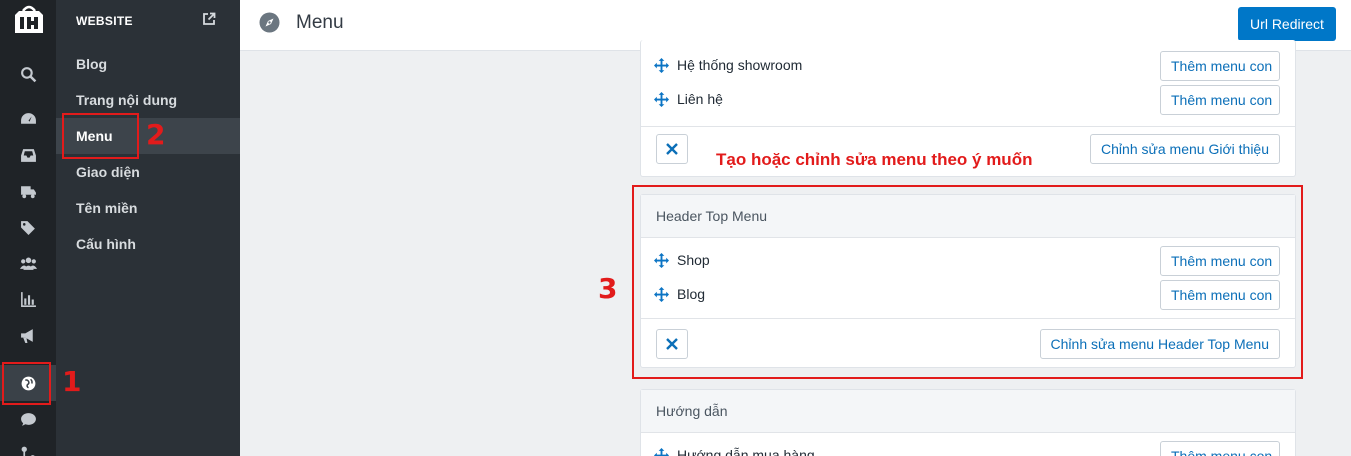  What do you see at coordinates (28, 227) in the screenshot?
I see `tags-icon` at bounding box center [28, 227].